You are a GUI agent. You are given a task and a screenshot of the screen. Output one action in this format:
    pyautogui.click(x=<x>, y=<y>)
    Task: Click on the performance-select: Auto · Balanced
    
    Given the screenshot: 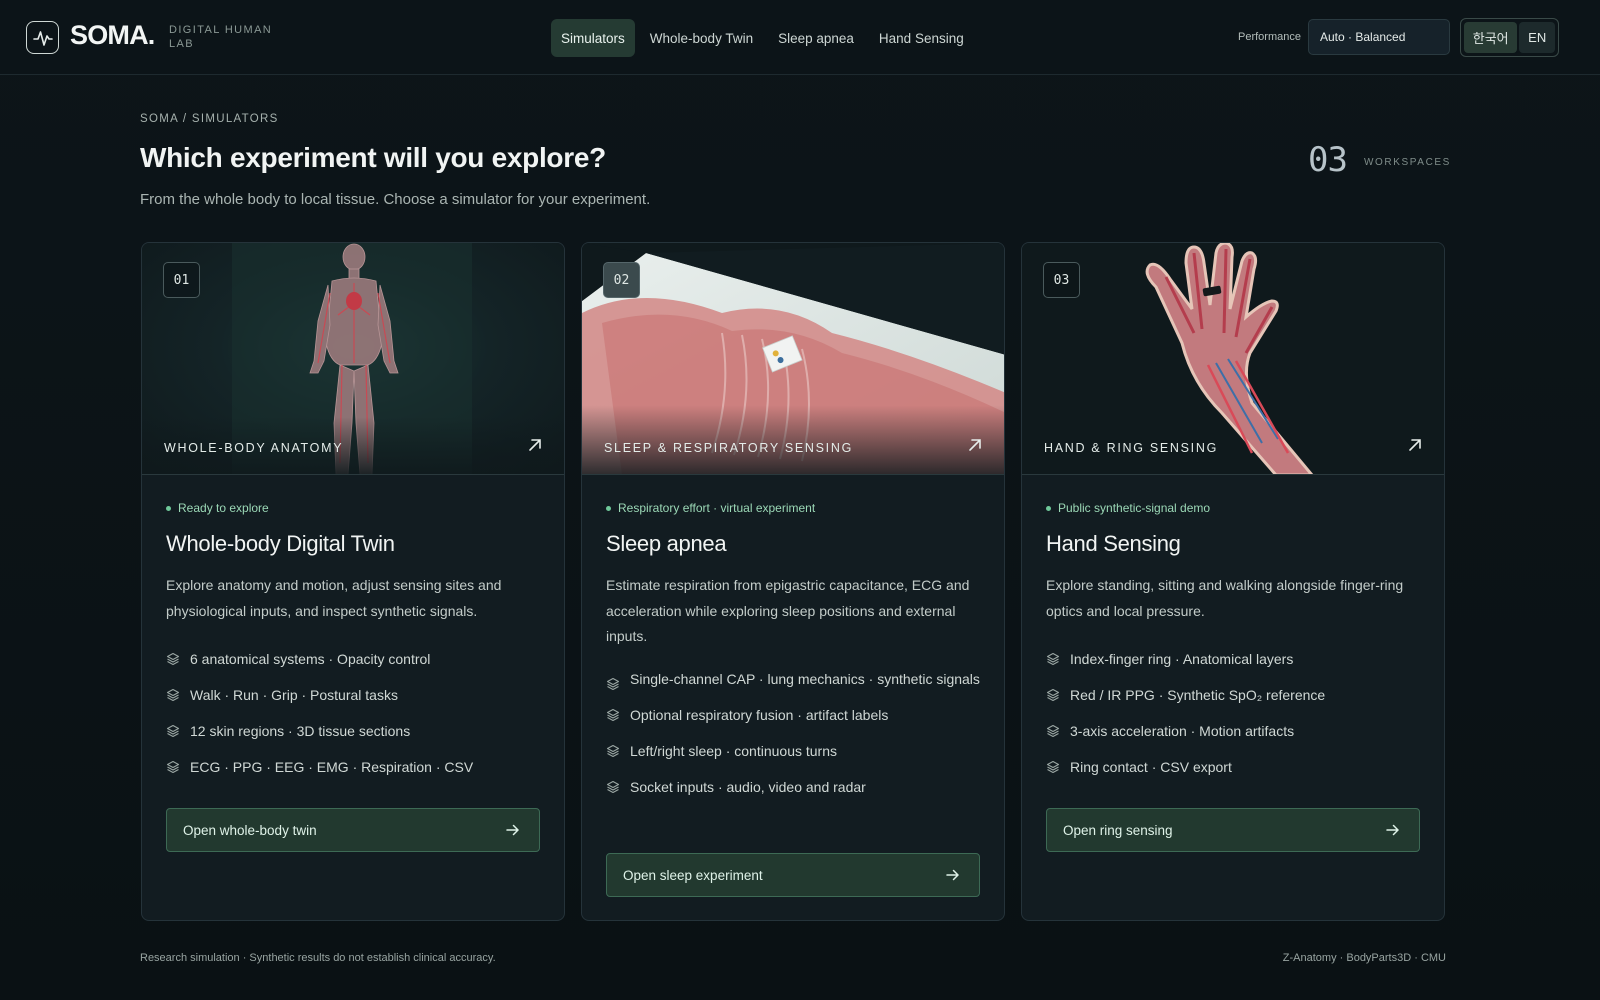 What is the action you would take?
    pyautogui.click(x=1379, y=37)
    